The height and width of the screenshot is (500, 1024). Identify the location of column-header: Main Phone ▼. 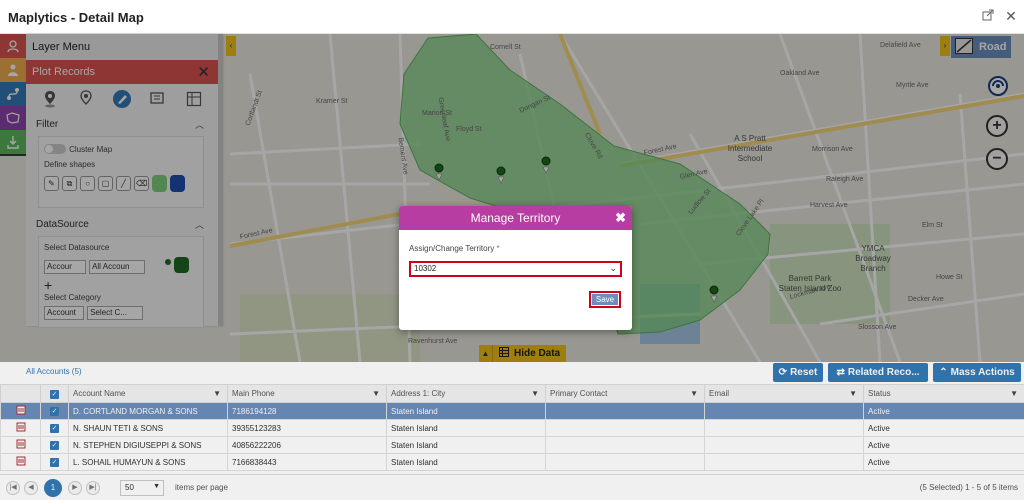
(307, 393).